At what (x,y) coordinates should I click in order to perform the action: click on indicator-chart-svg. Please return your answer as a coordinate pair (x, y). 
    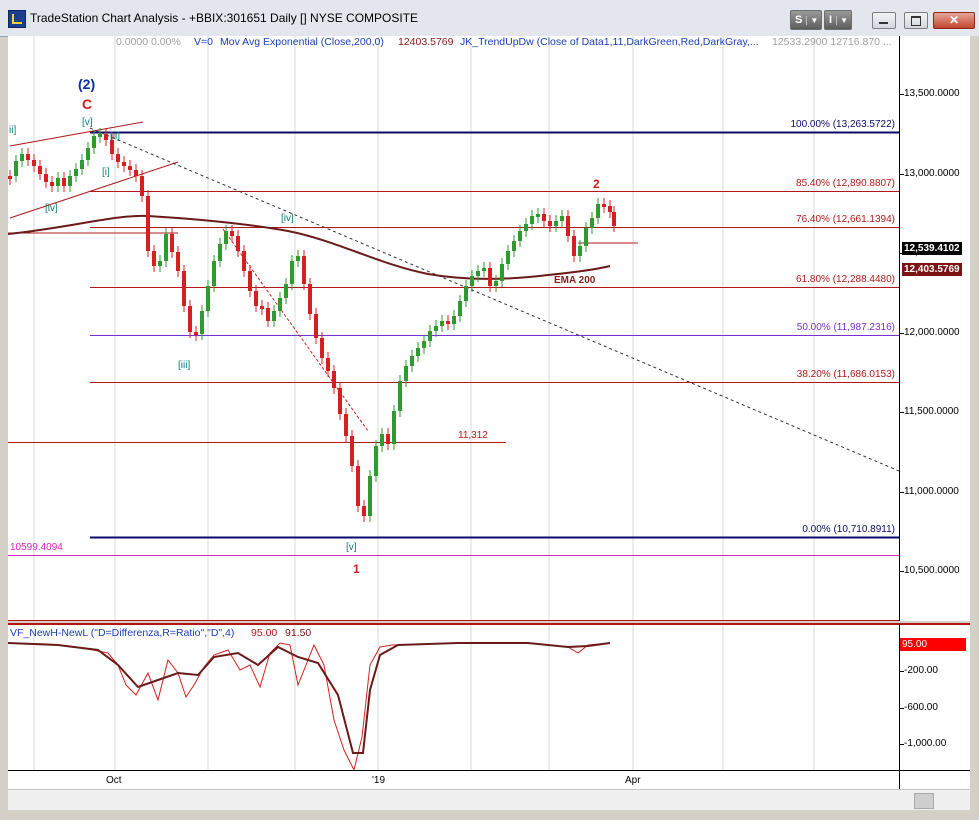
    Looking at the image, I should click on (411, 697).